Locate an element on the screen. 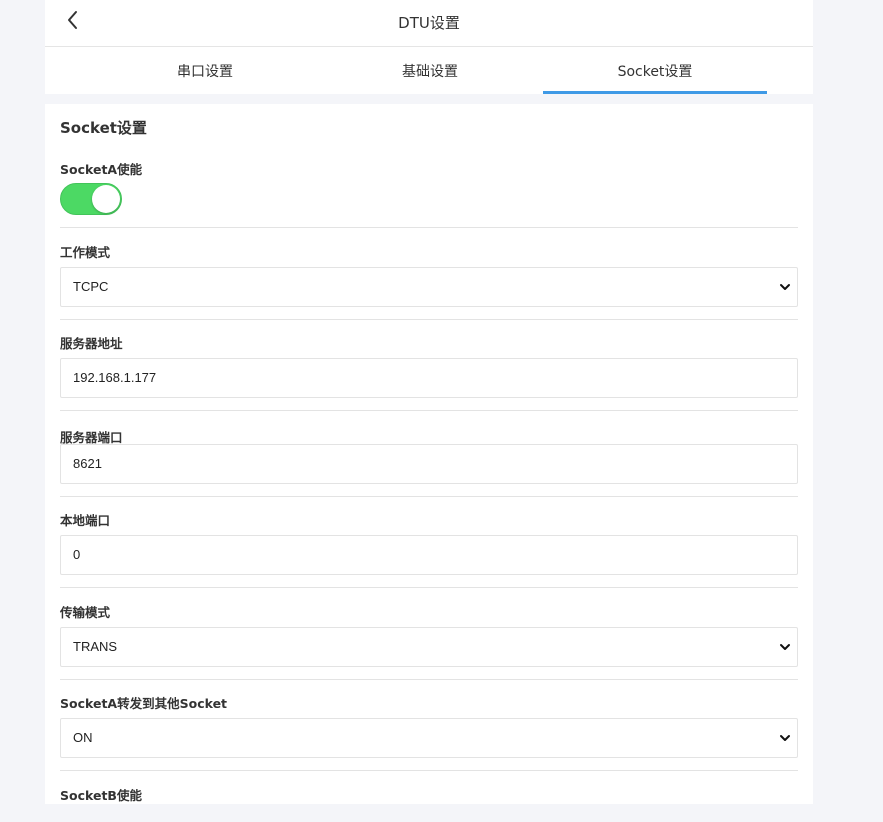 The width and height of the screenshot is (883, 822). work-mode-select: TCPC is located at coordinates (429, 287).